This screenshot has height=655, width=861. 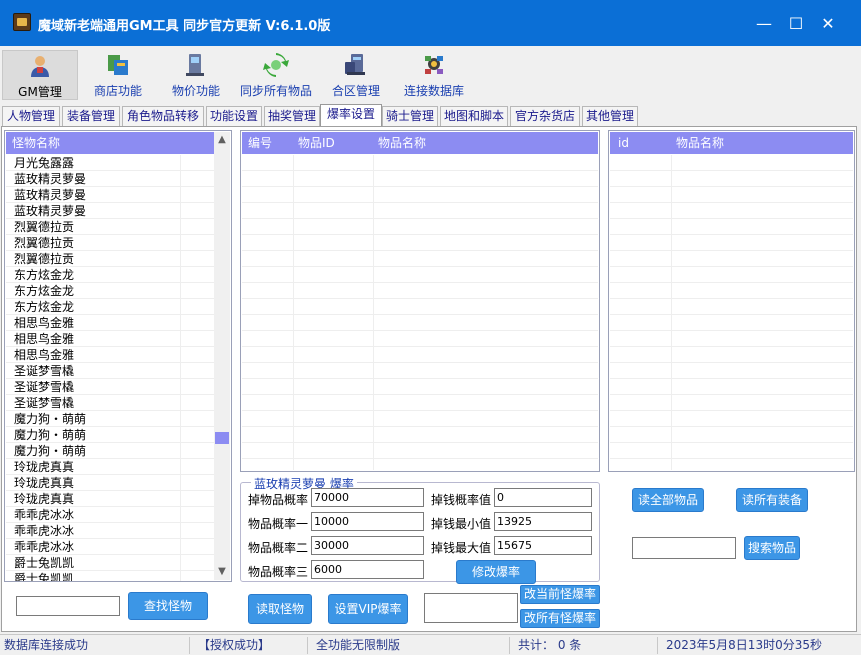 I want to click on toolbar-price: 物价功能, so click(x=196, y=75).